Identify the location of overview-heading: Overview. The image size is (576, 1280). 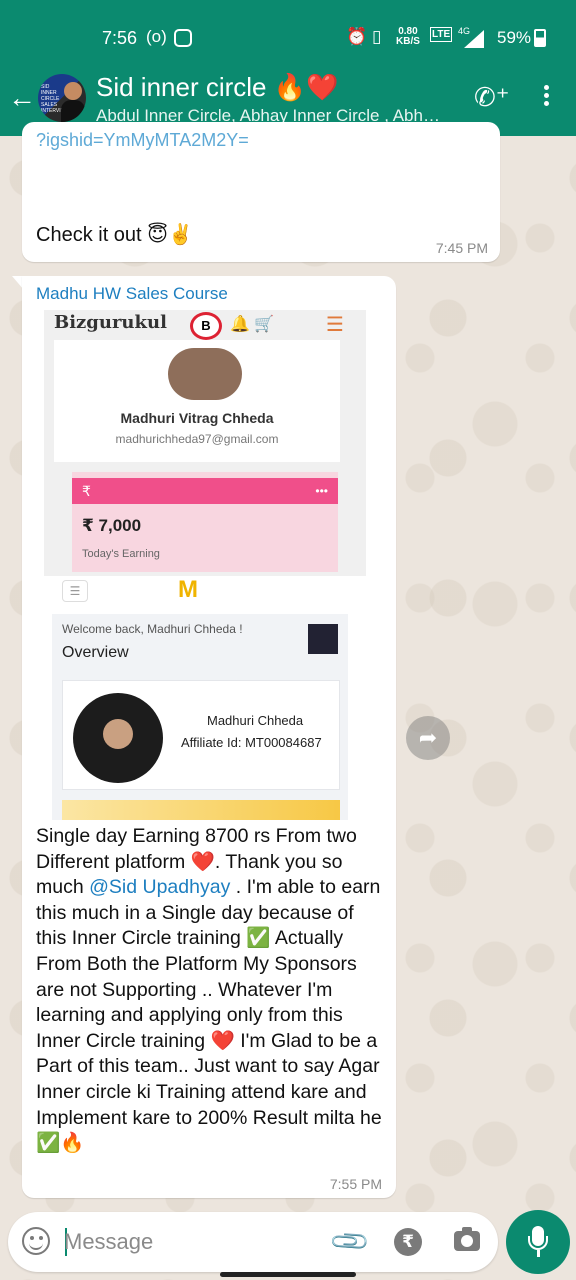
(95, 652).